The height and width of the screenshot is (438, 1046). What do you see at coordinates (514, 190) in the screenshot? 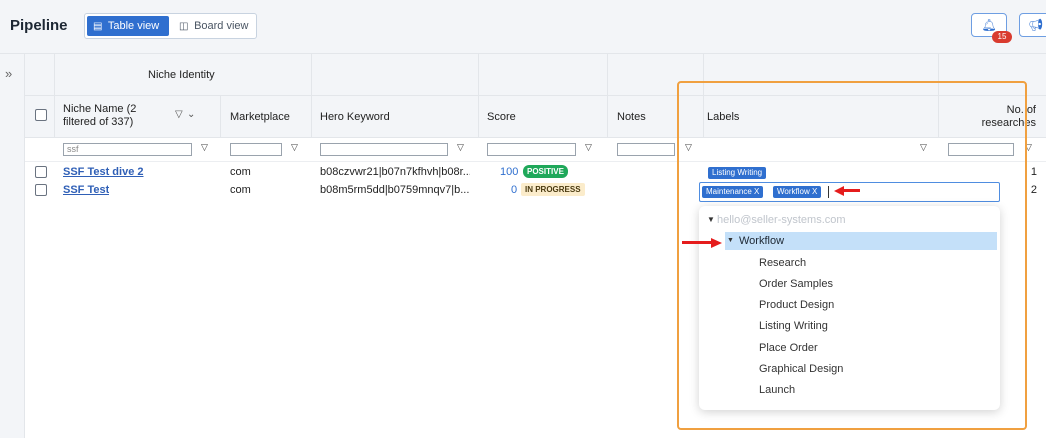
I see `score-value: 0` at bounding box center [514, 190].